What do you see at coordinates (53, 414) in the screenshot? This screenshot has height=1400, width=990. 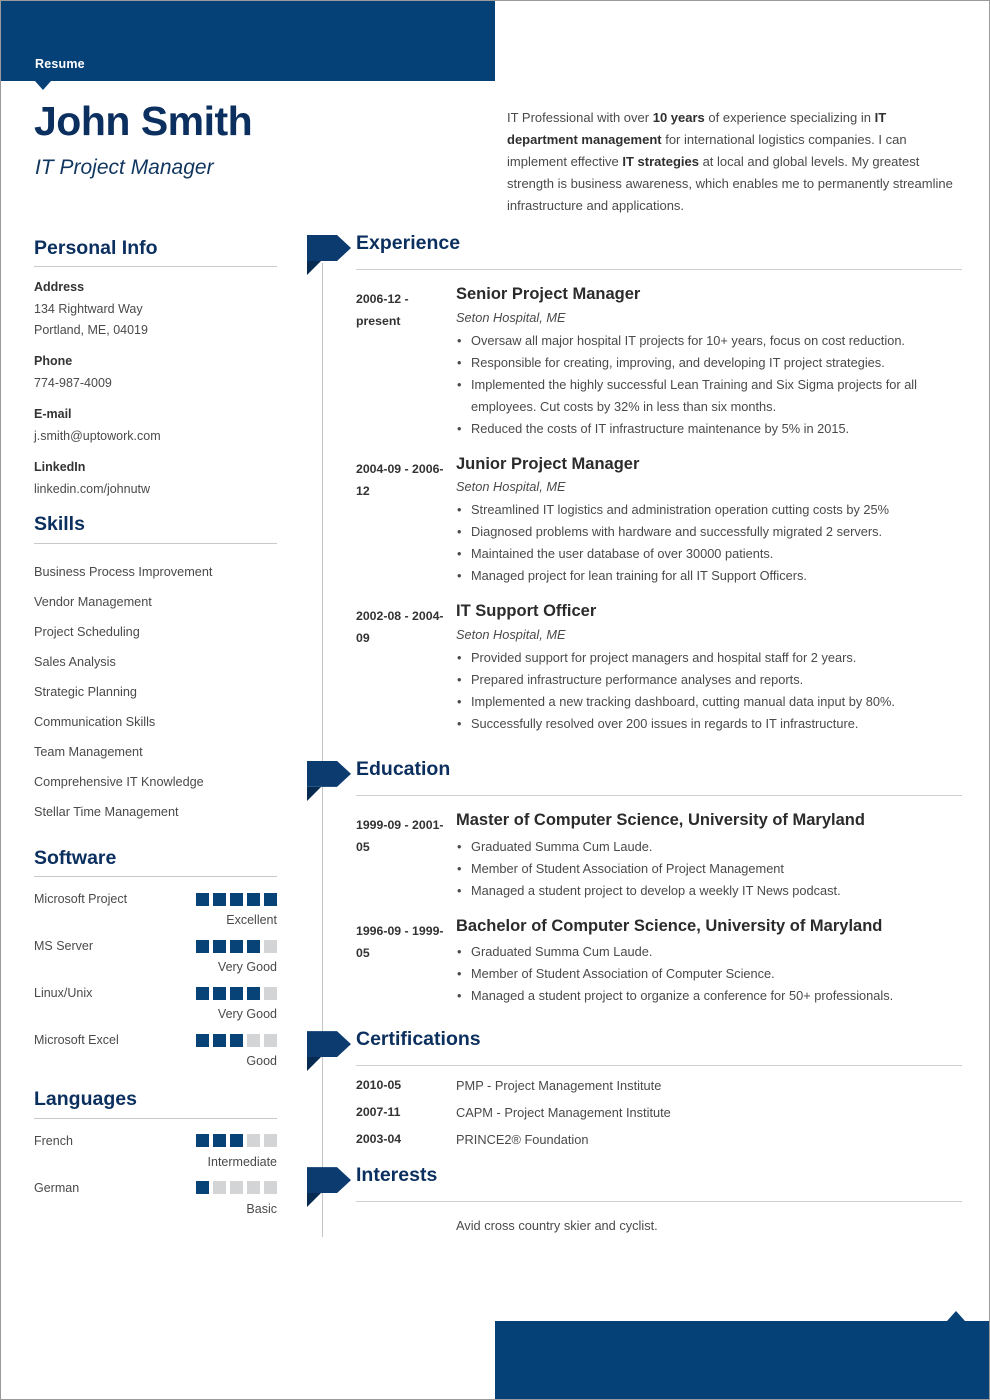 I see `personal-info-label: E-mail` at bounding box center [53, 414].